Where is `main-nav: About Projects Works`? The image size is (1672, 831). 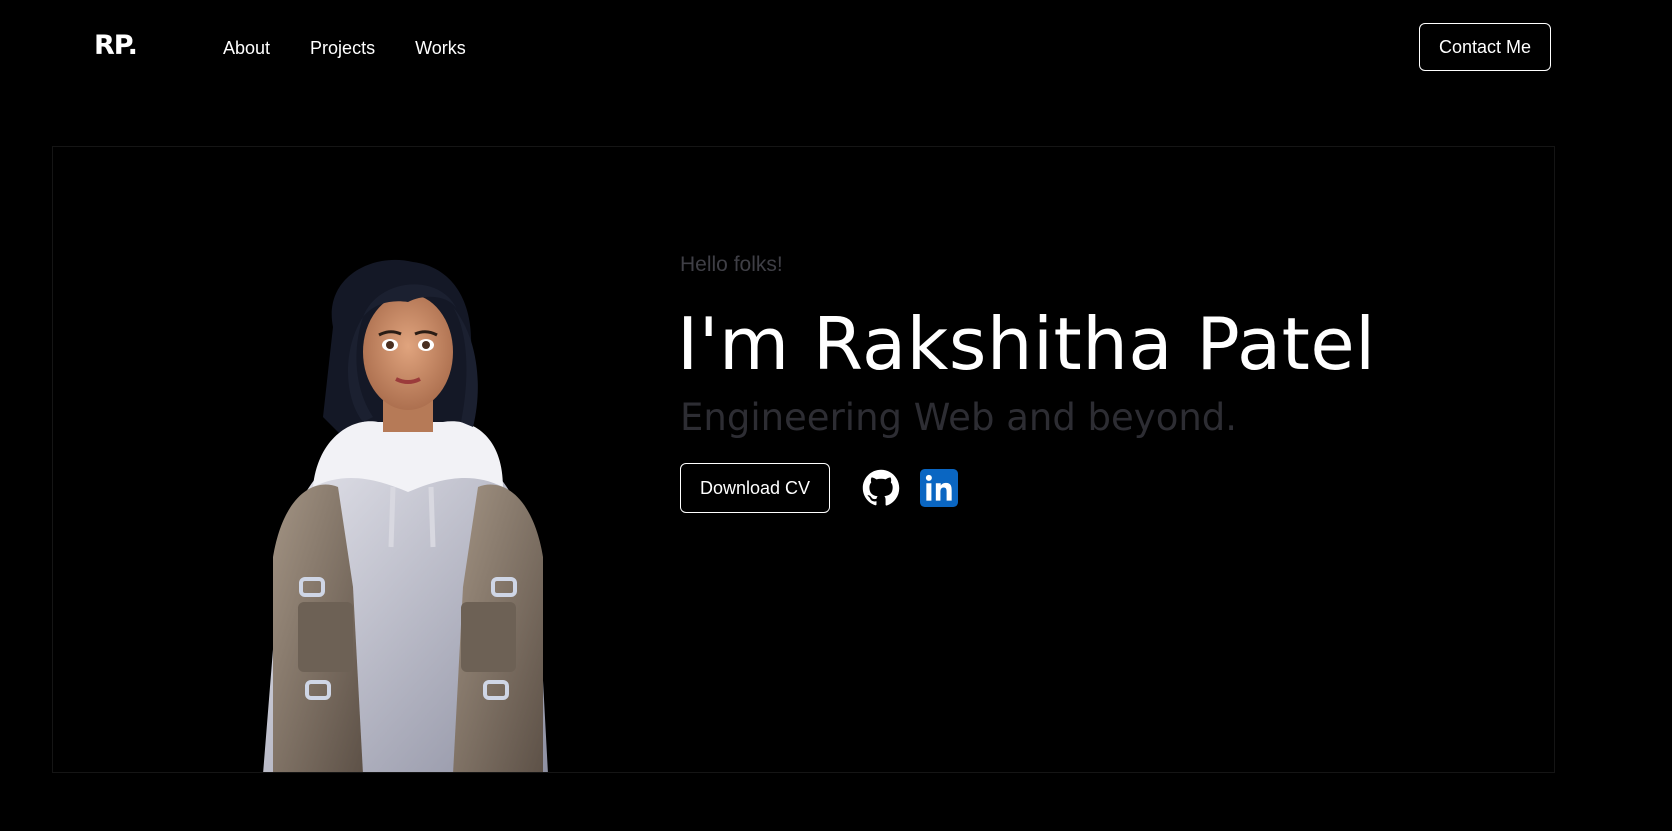 main-nav: About Projects Works is located at coordinates (344, 48).